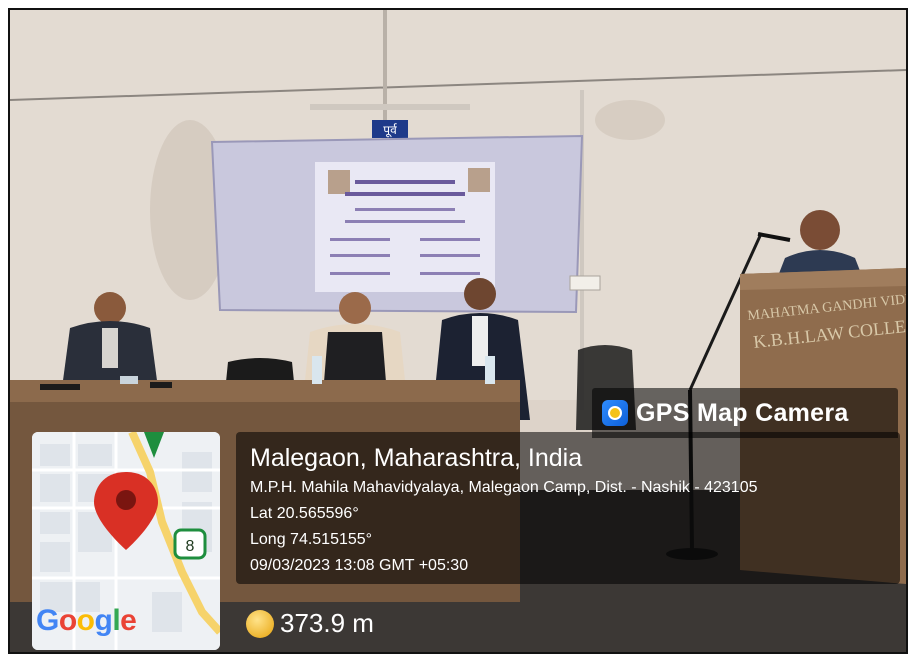 The width and height of the screenshot is (917, 662). Describe the element at coordinates (304, 513) in the screenshot. I see `latitude-text: Lat 20.565596°` at that location.